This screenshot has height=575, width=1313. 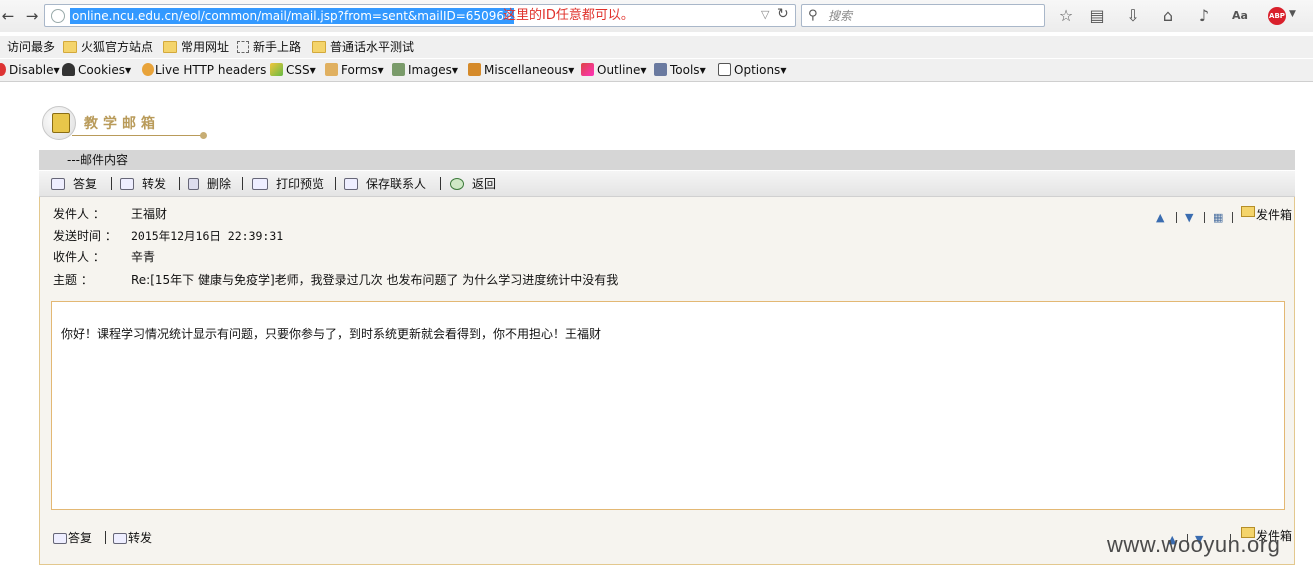 I want to click on home-icon: ⌂, so click(x=1168, y=16).